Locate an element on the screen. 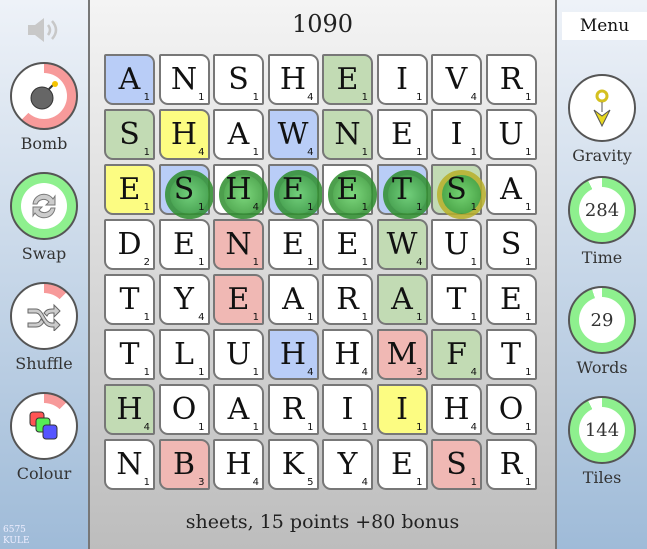 The image size is (647, 549). tile-letter: V is located at coordinates (456, 79).